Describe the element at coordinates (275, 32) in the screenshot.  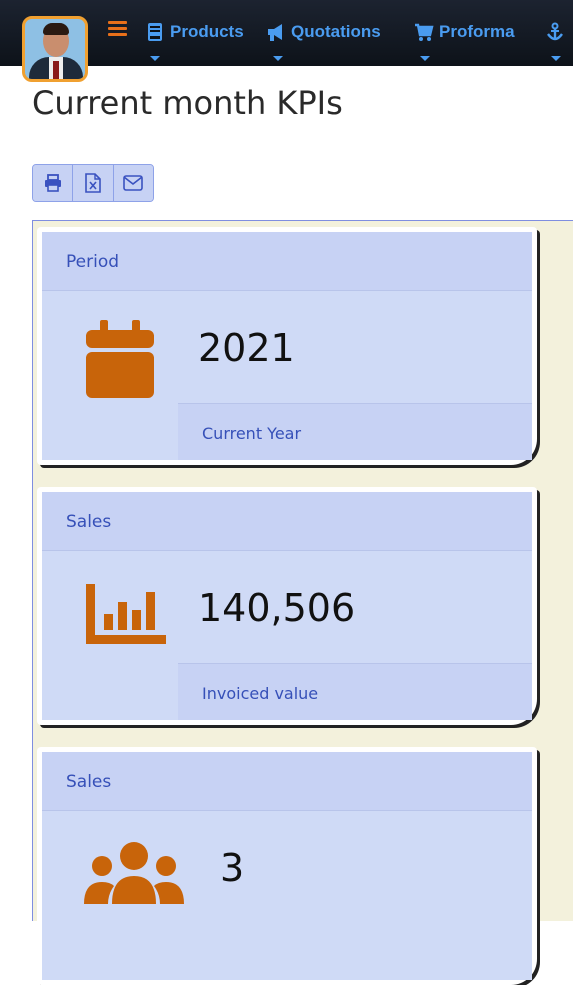
I see `megaphone-icon` at that location.